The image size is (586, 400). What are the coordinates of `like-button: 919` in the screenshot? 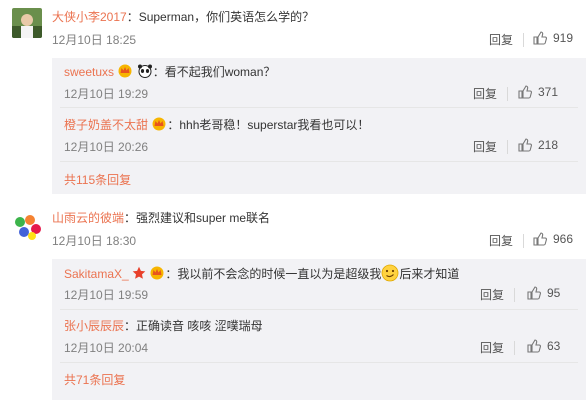 It's located at (553, 38).